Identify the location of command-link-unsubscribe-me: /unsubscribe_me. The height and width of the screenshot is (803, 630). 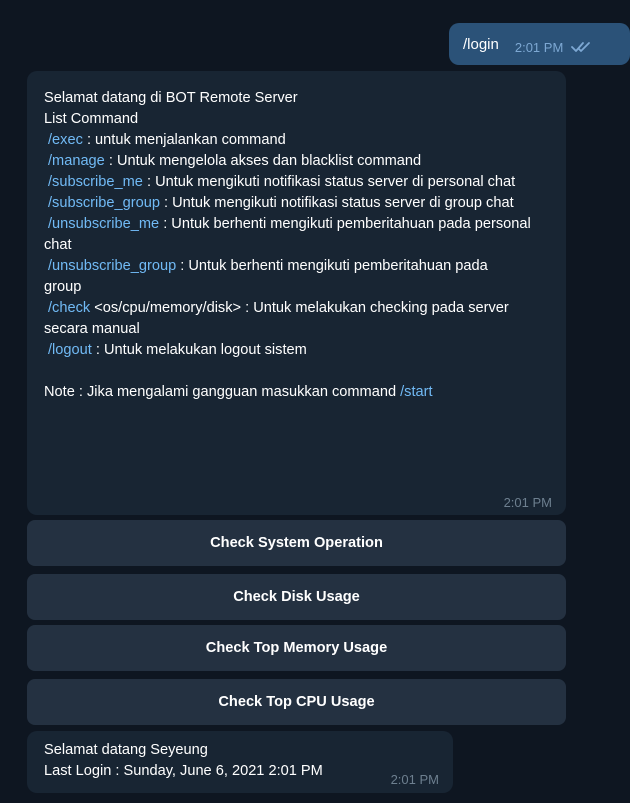
(103, 224).